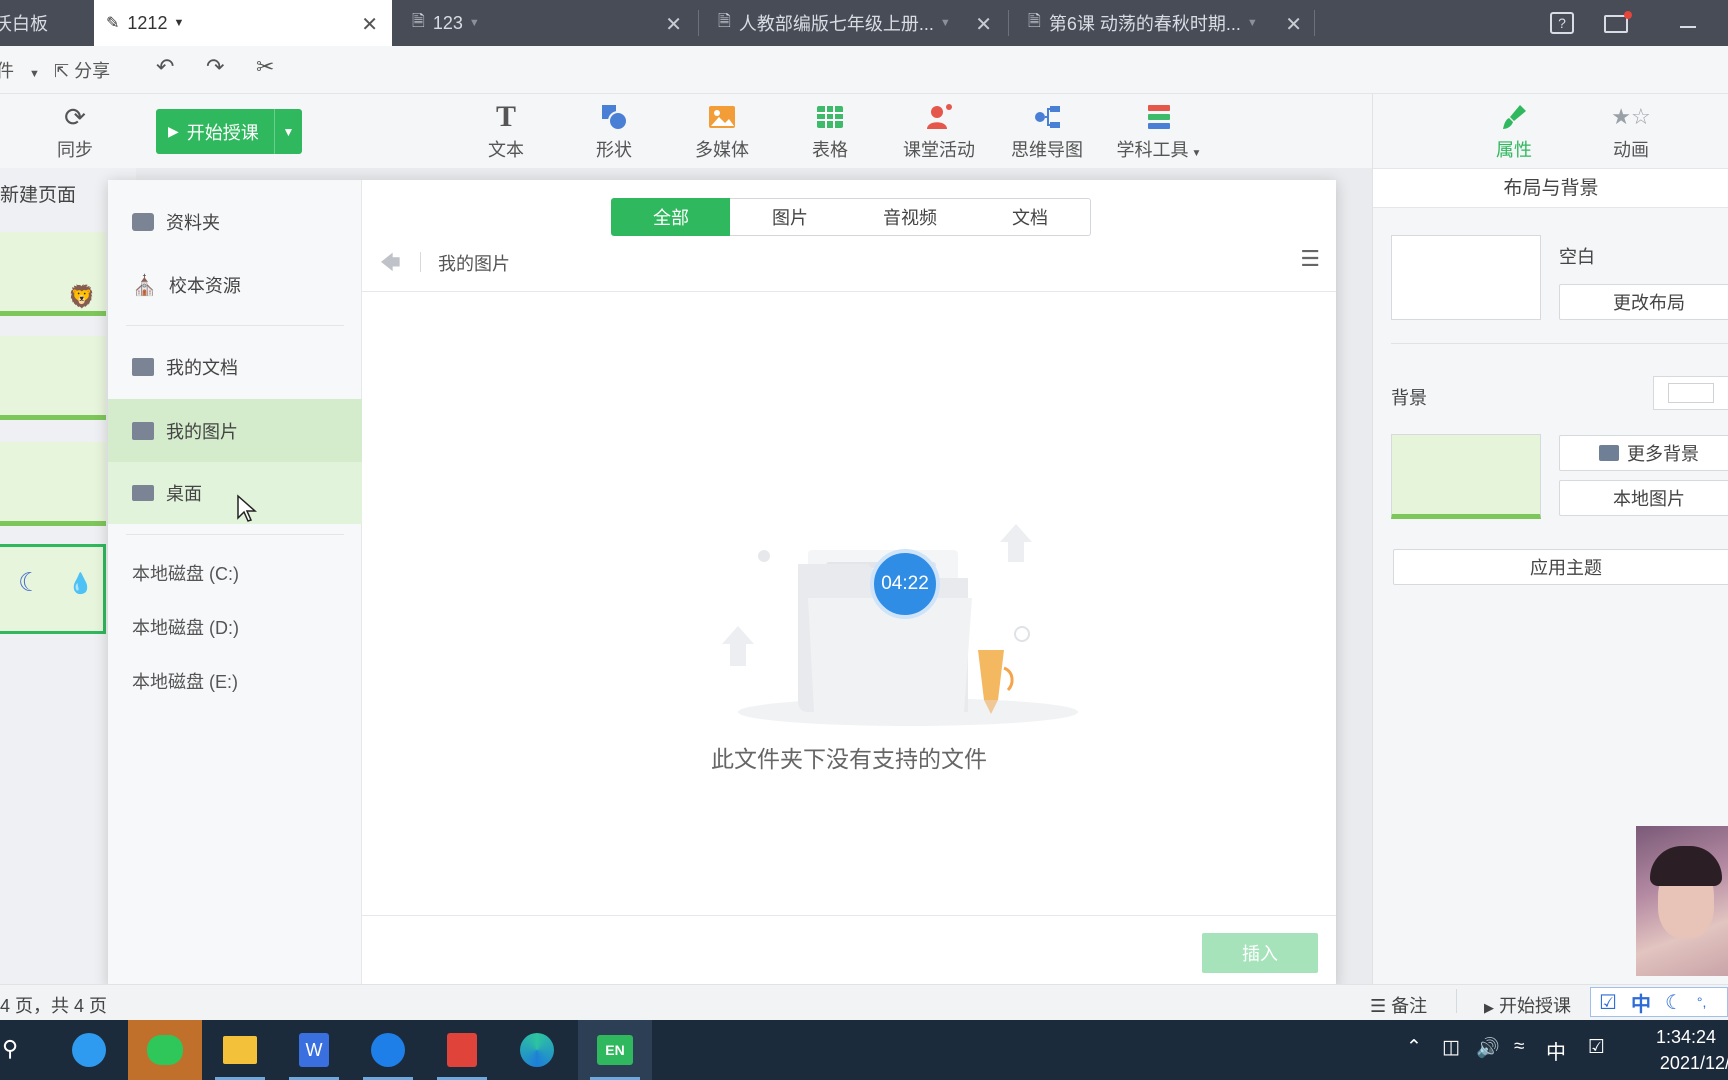  Describe the element at coordinates (418, 21) in the screenshot. I see `document-icon: 🗎` at that location.